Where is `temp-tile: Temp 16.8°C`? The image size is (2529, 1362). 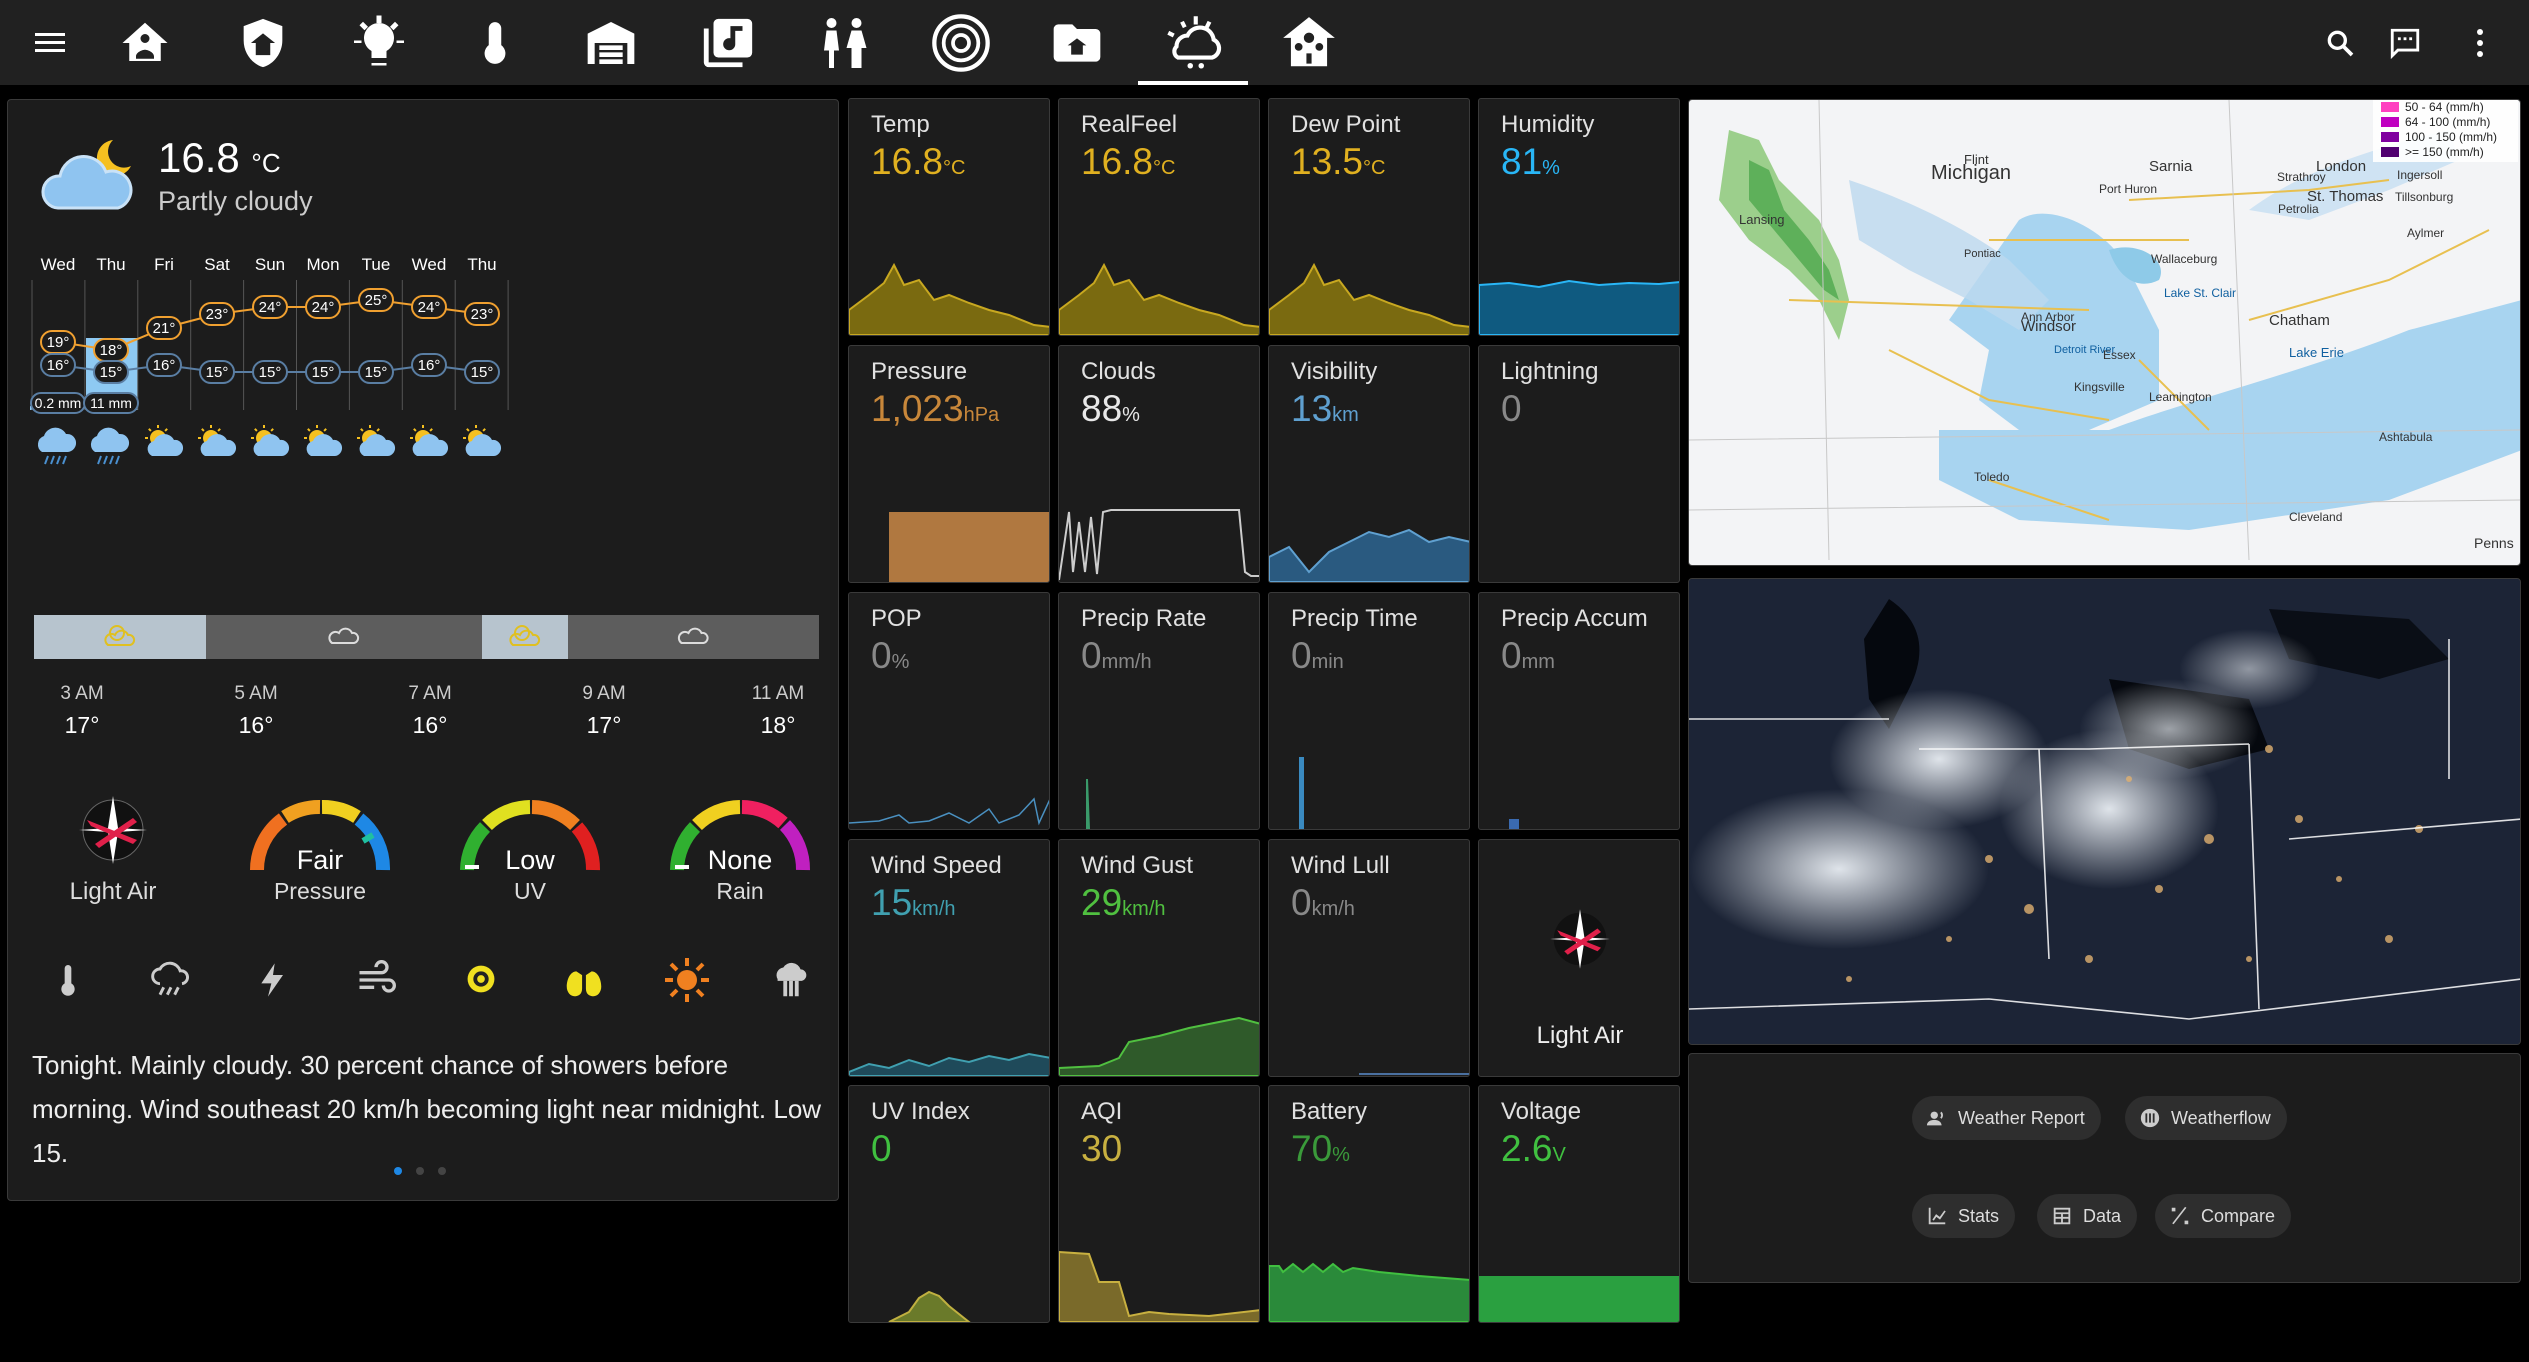
temp-tile: Temp 16.8°C is located at coordinates (949, 217).